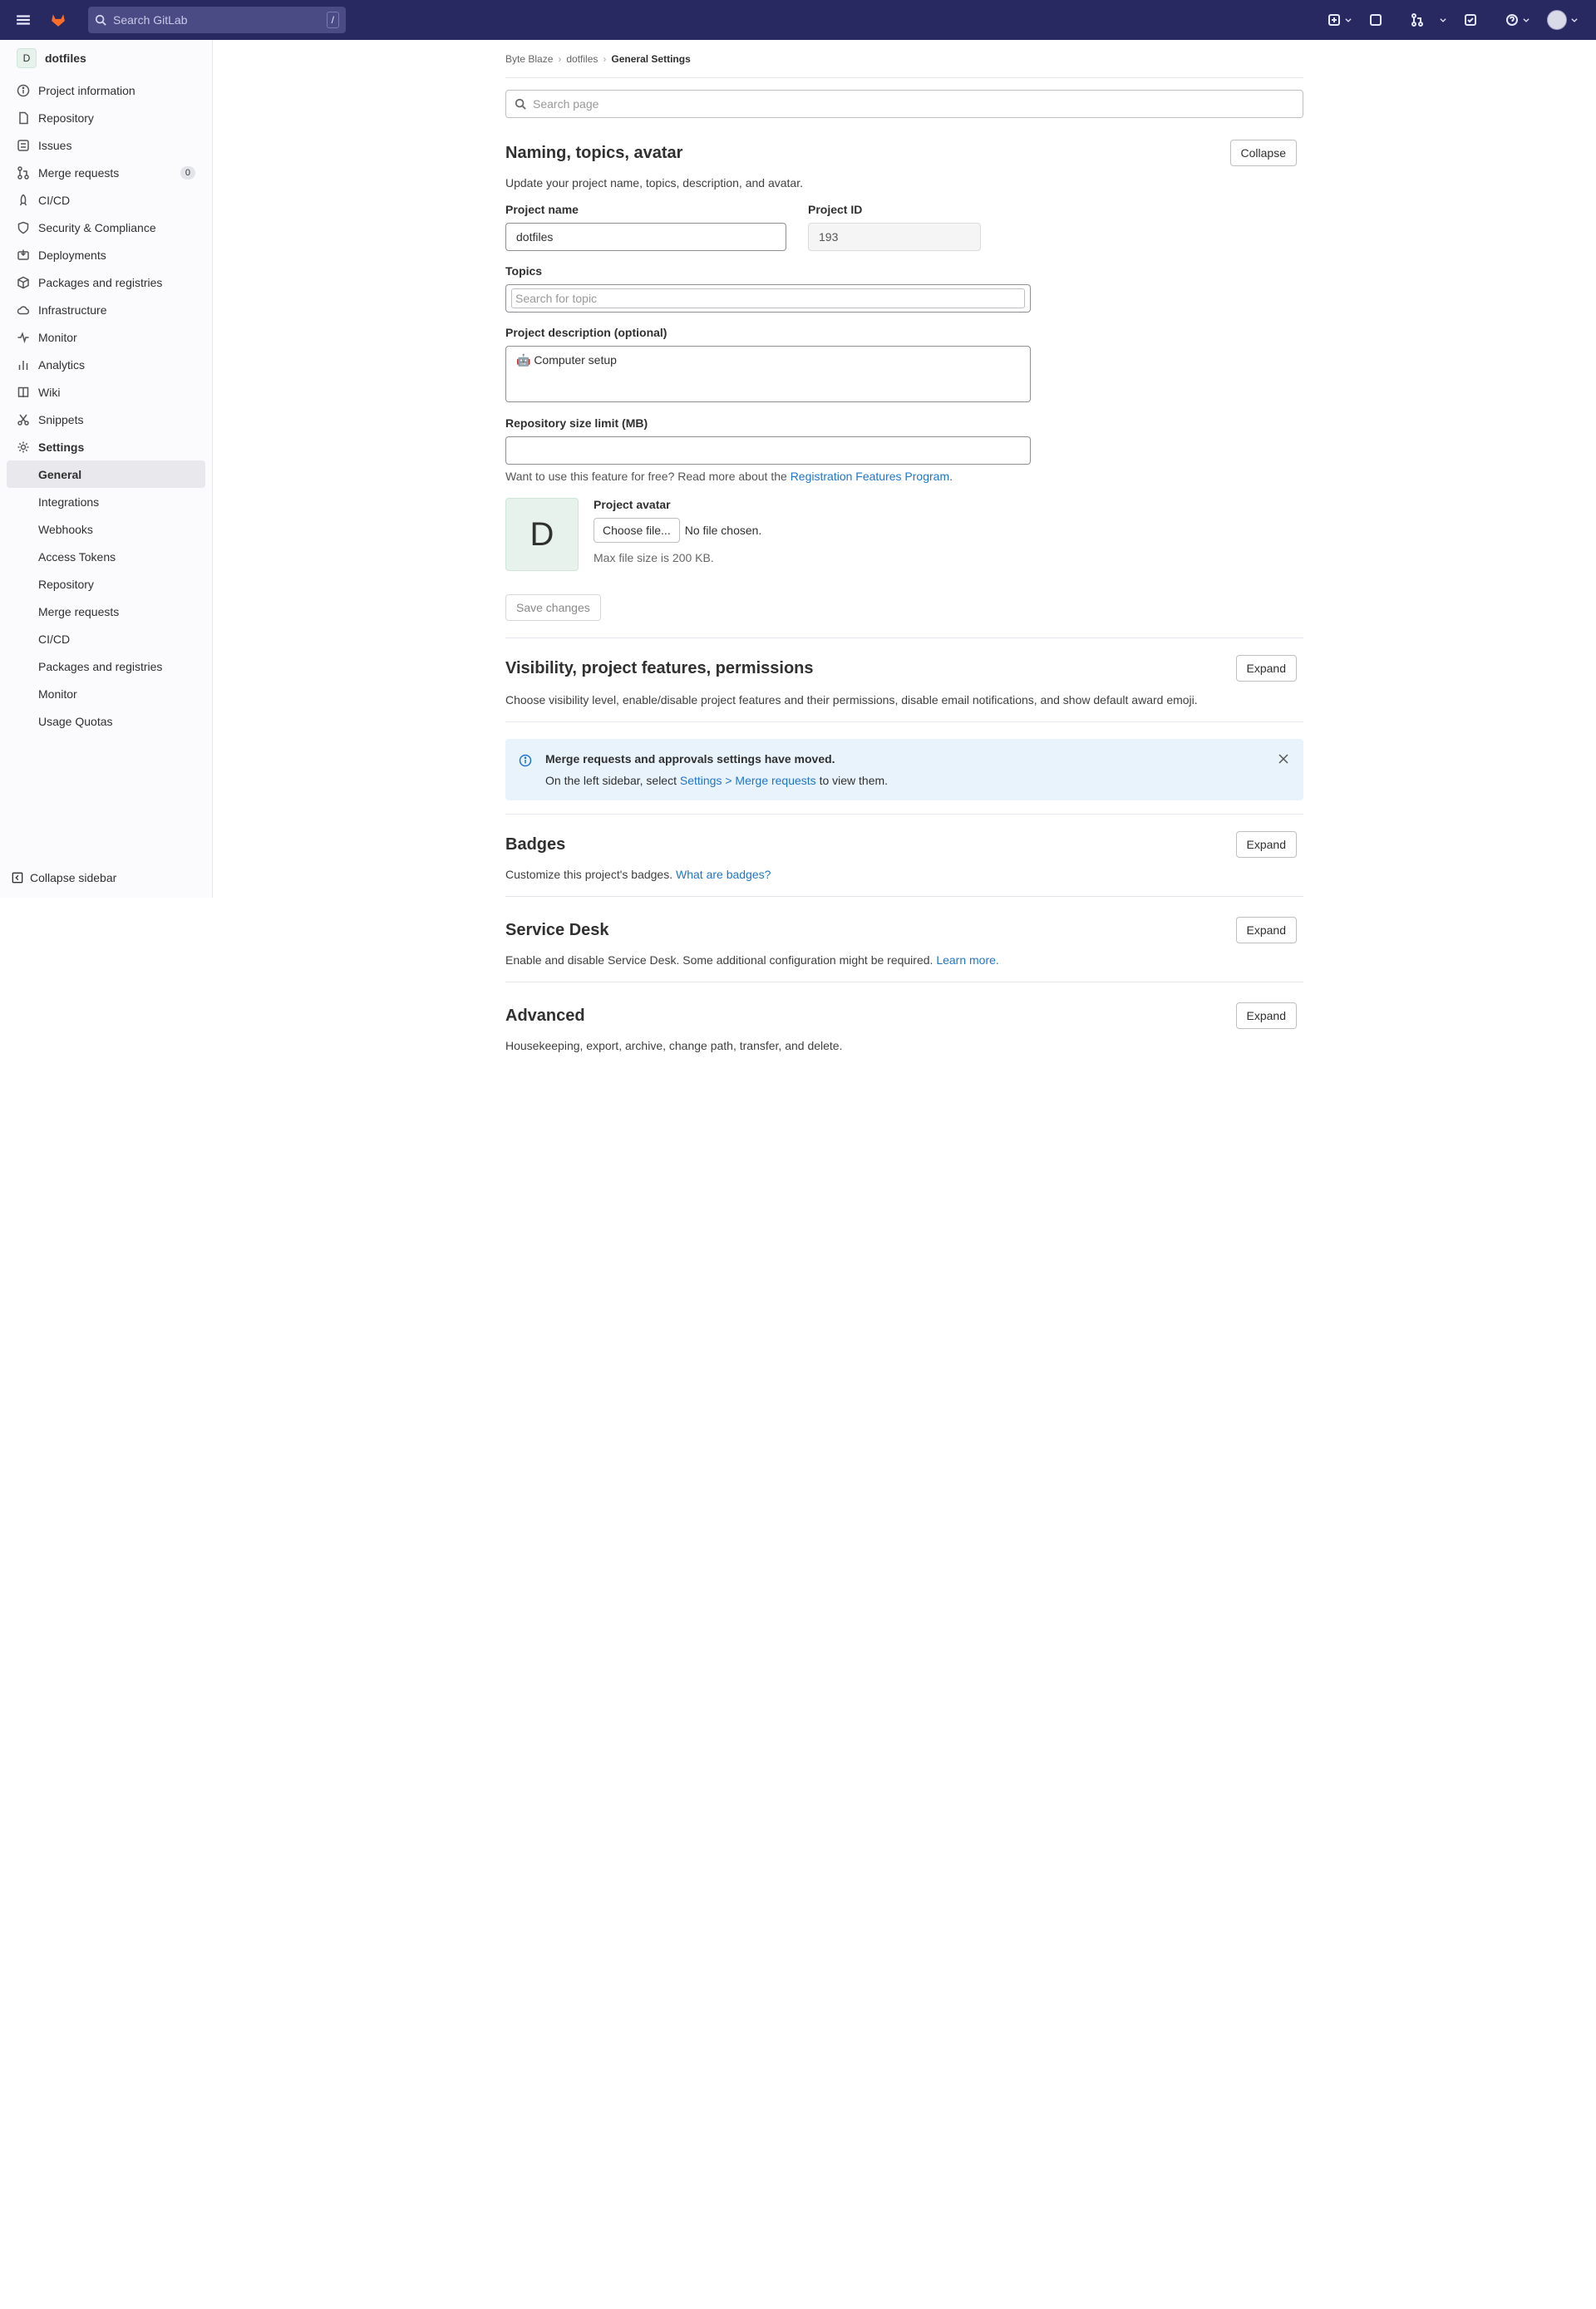 The image size is (1596, 2309). Describe the element at coordinates (23, 282) in the screenshot. I see `package-icon` at that location.